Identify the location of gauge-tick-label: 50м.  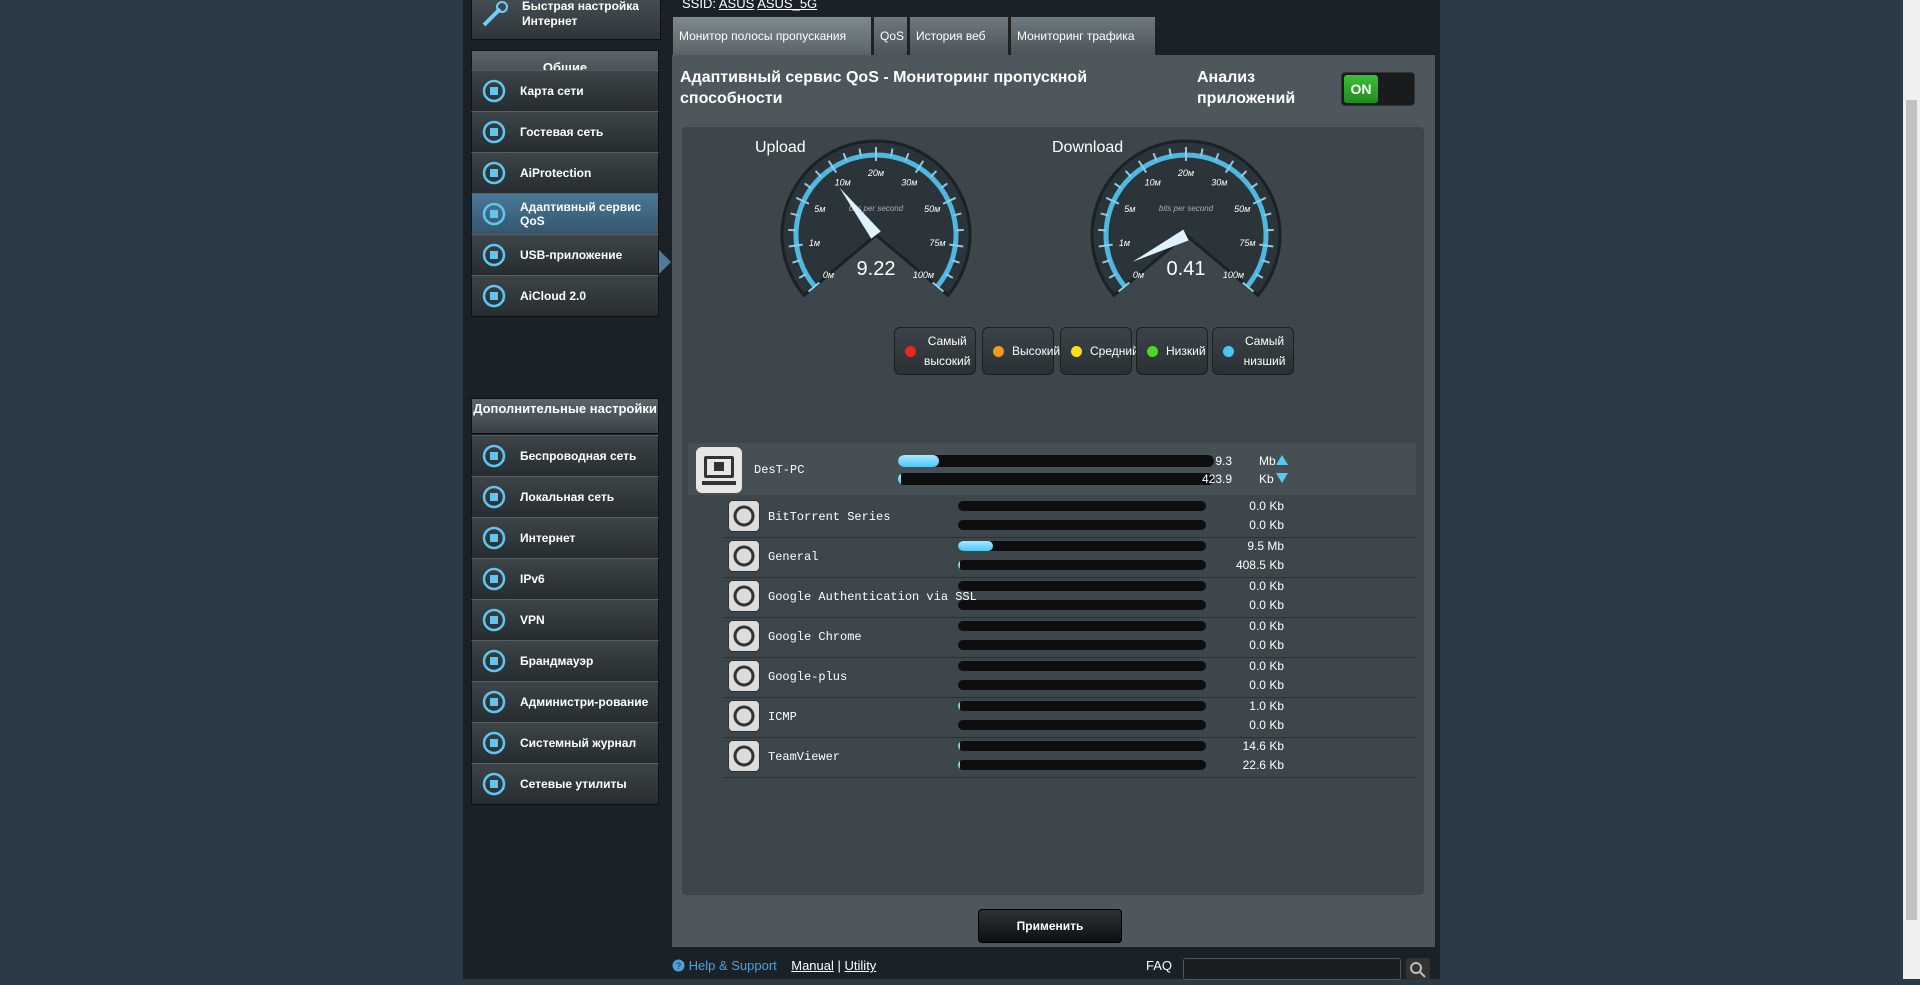
(932, 209).